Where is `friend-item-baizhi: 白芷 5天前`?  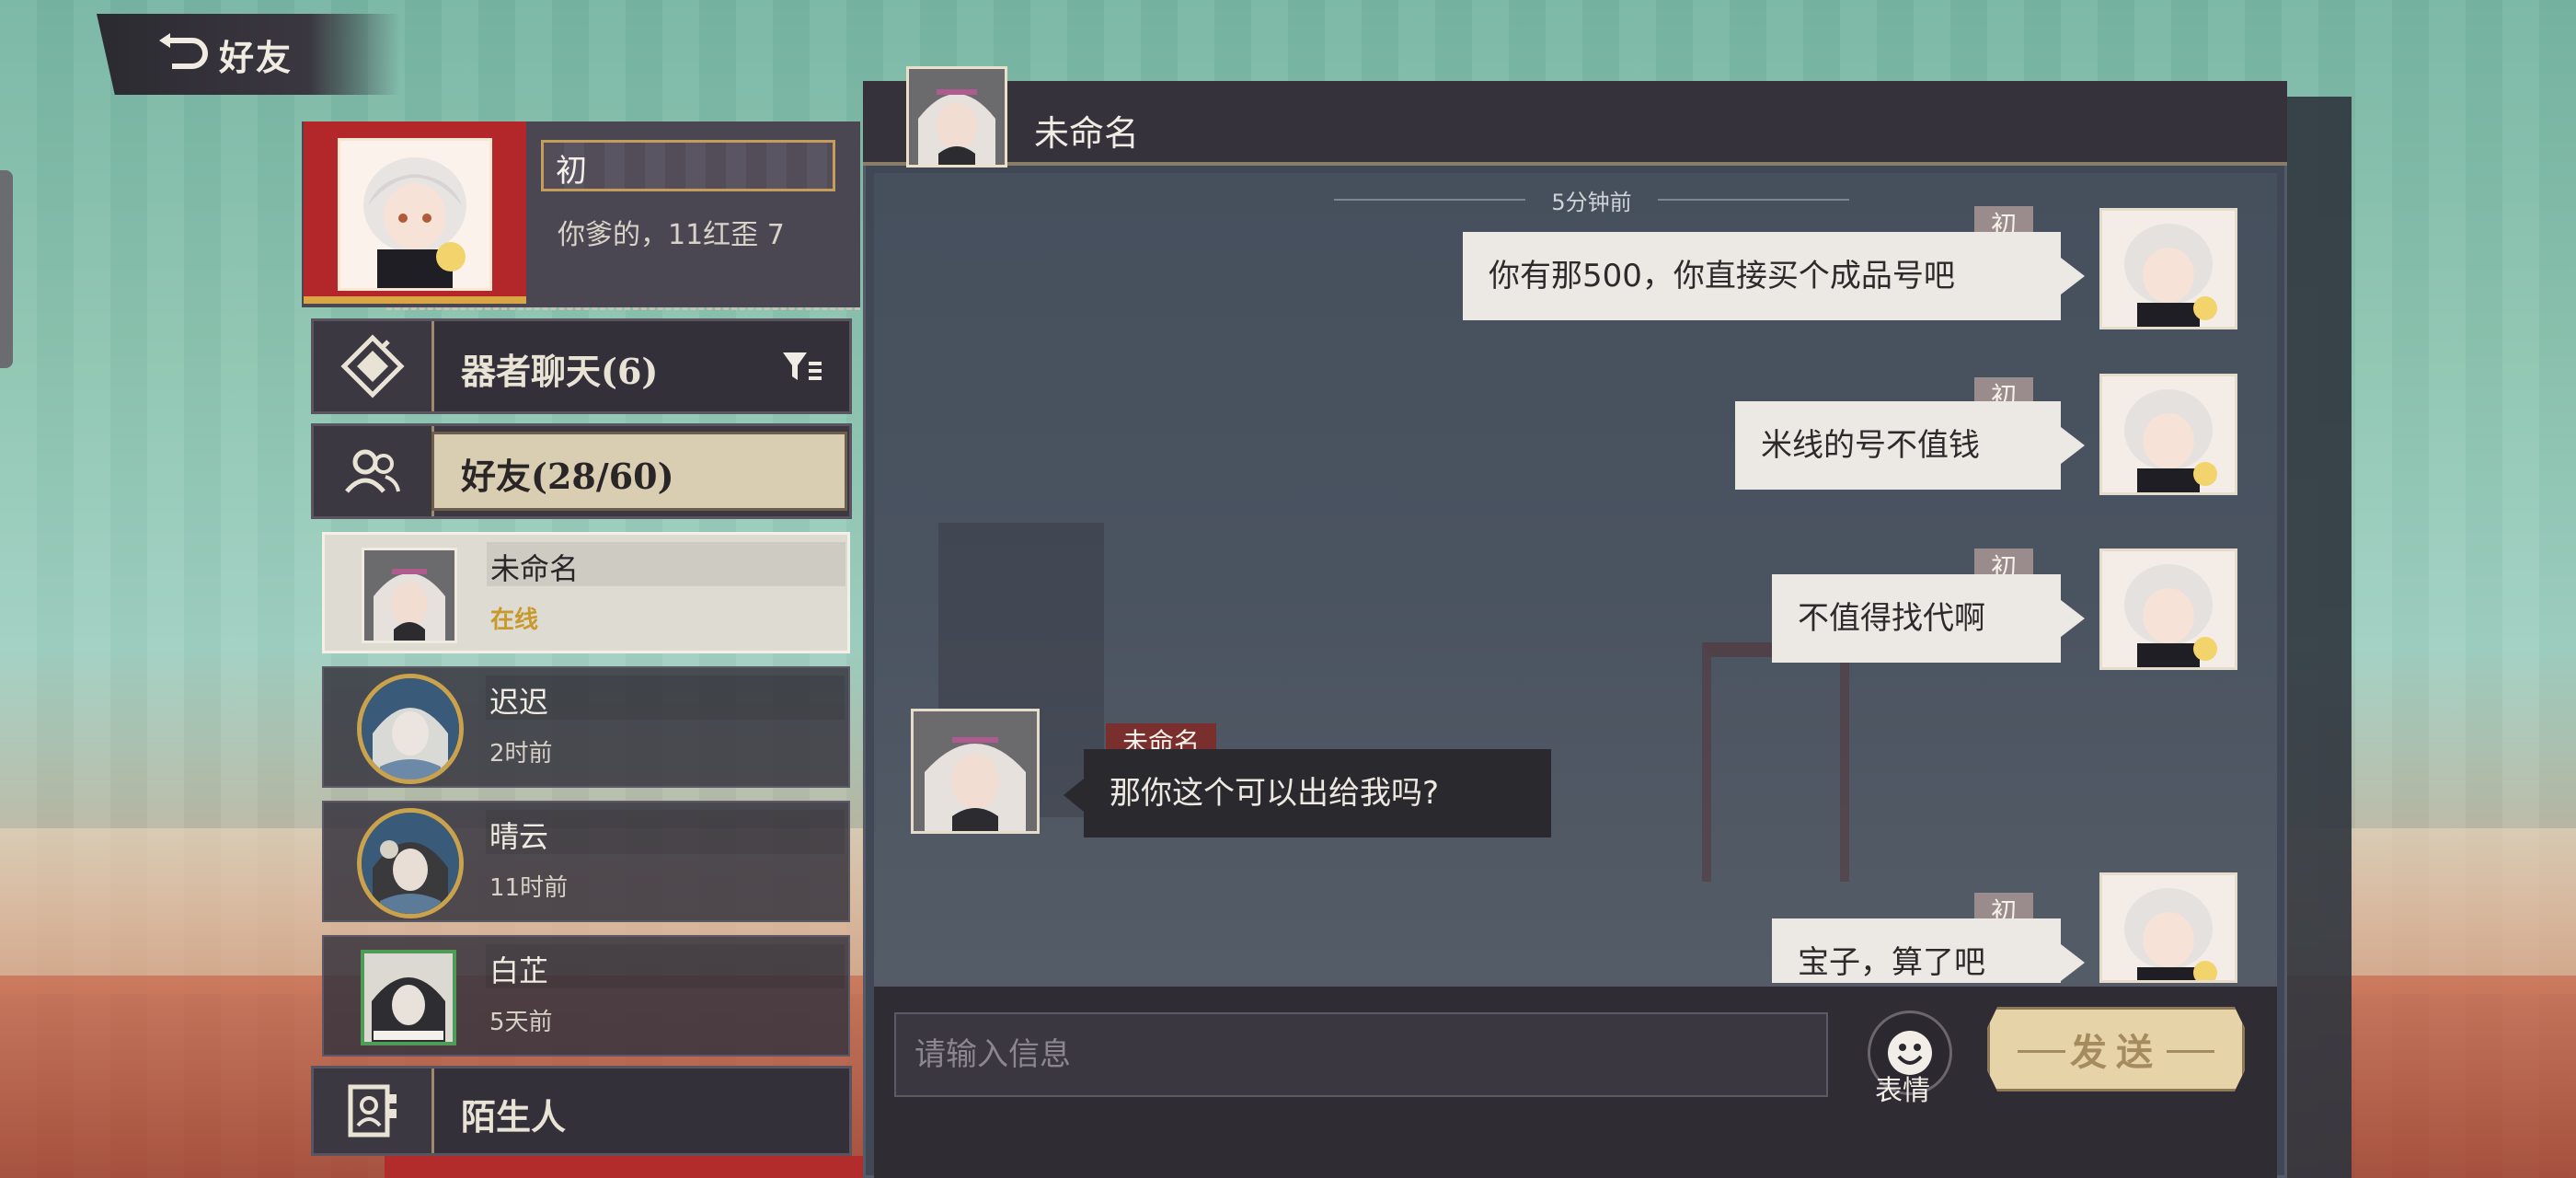
friend-item-baizhi: 白芷 5天前 is located at coordinates (586, 996).